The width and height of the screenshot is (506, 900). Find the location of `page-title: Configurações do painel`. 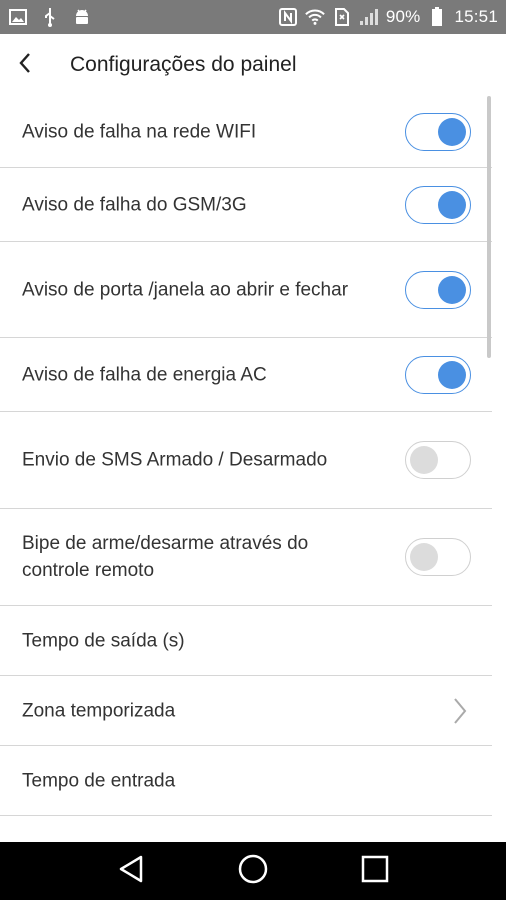

page-title: Configurações do painel is located at coordinates (183, 64).